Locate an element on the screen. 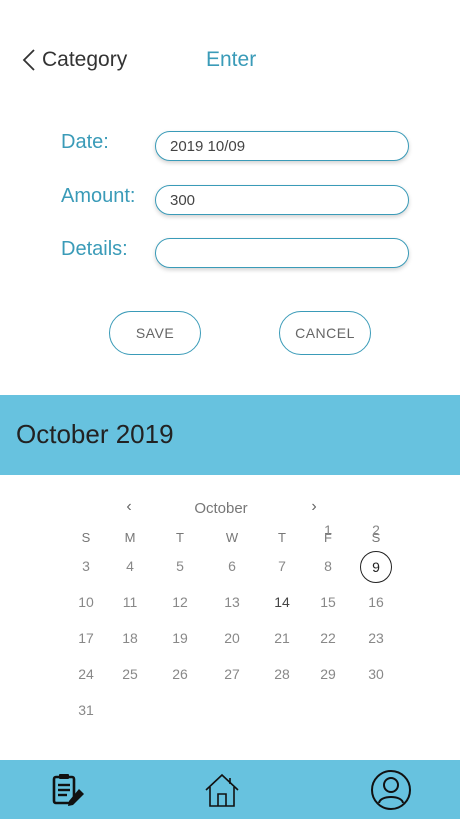 The width and height of the screenshot is (460, 819). month-banner: October 2019 is located at coordinates (230, 435).